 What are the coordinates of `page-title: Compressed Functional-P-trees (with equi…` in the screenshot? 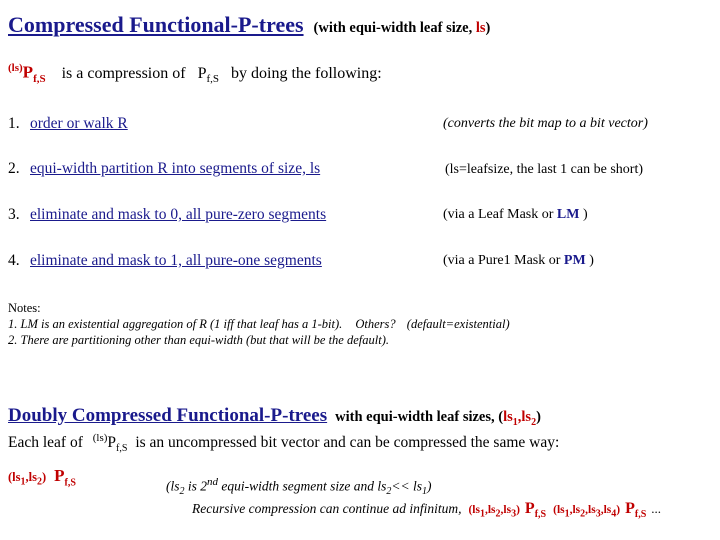 It's located at (249, 25).